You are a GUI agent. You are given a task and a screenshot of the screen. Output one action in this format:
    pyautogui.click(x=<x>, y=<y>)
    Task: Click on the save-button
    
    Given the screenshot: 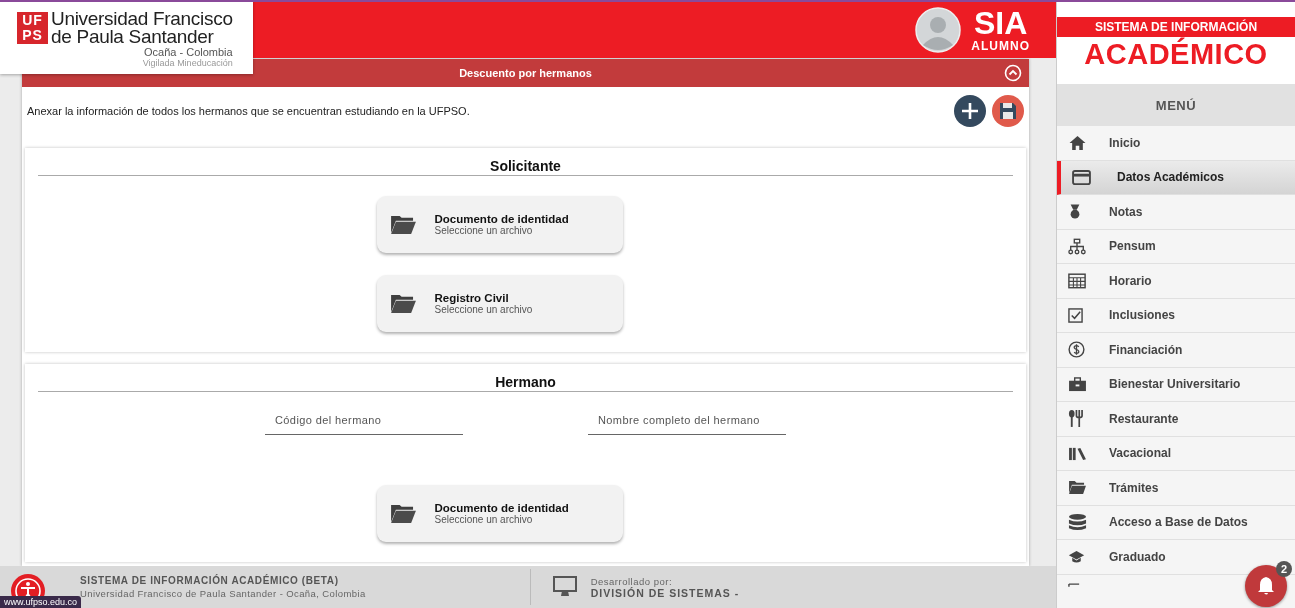 What is the action you would take?
    pyautogui.click(x=1008, y=111)
    